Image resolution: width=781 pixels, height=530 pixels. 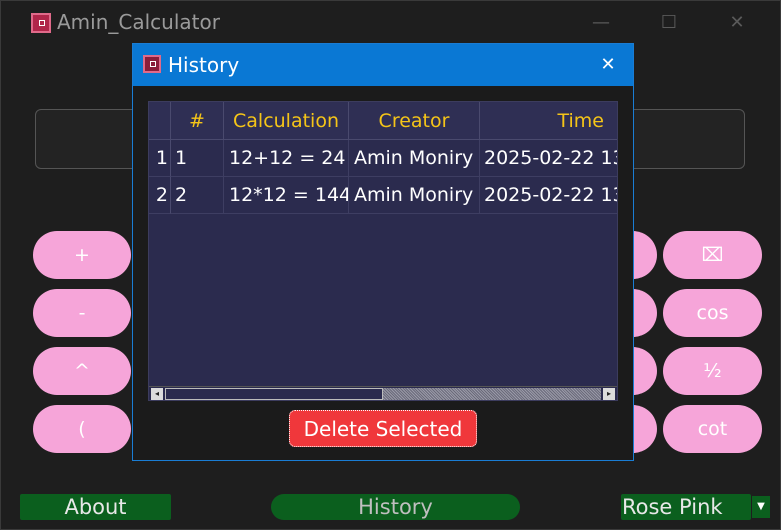 I want to click on horizontal-scrollbar: ◂ ▸, so click(x=383, y=393).